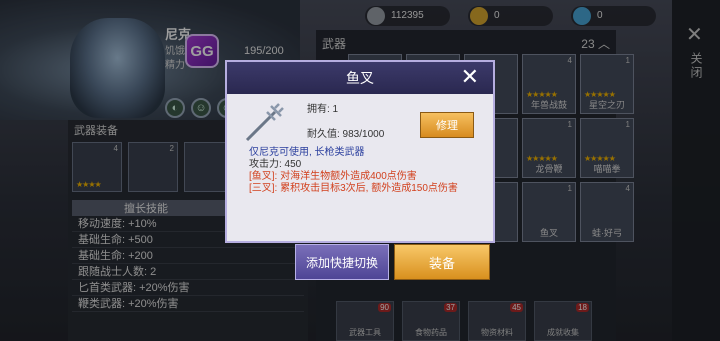 This screenshot has width=720, height=341. I want to click on owned-count: 拥有: 1, so click(323, 109).